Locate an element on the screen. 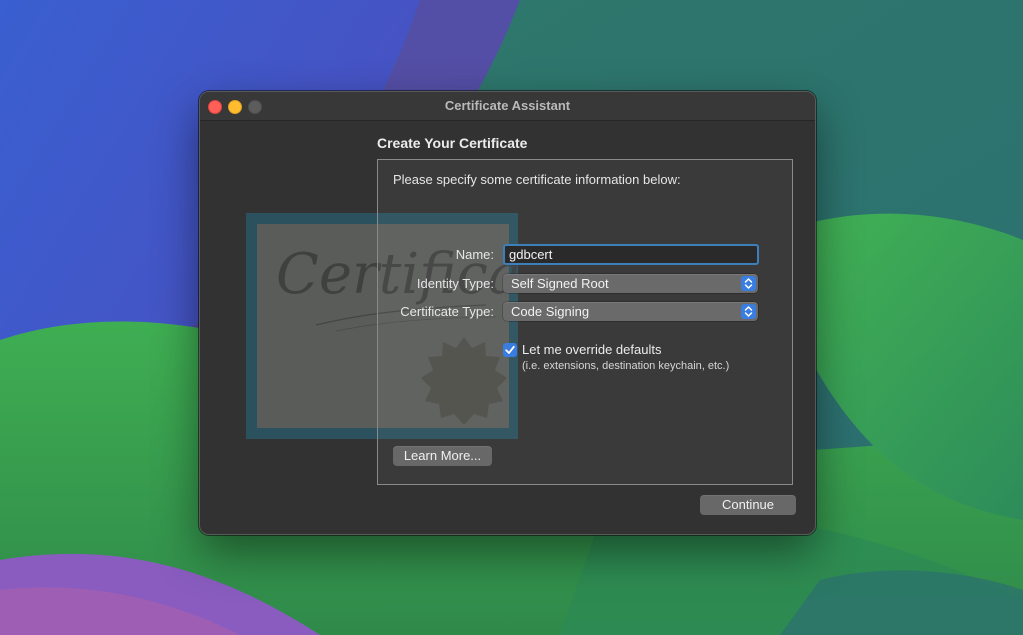  certificate-type-popup: Code Signing is located at coordinates (630, 311).